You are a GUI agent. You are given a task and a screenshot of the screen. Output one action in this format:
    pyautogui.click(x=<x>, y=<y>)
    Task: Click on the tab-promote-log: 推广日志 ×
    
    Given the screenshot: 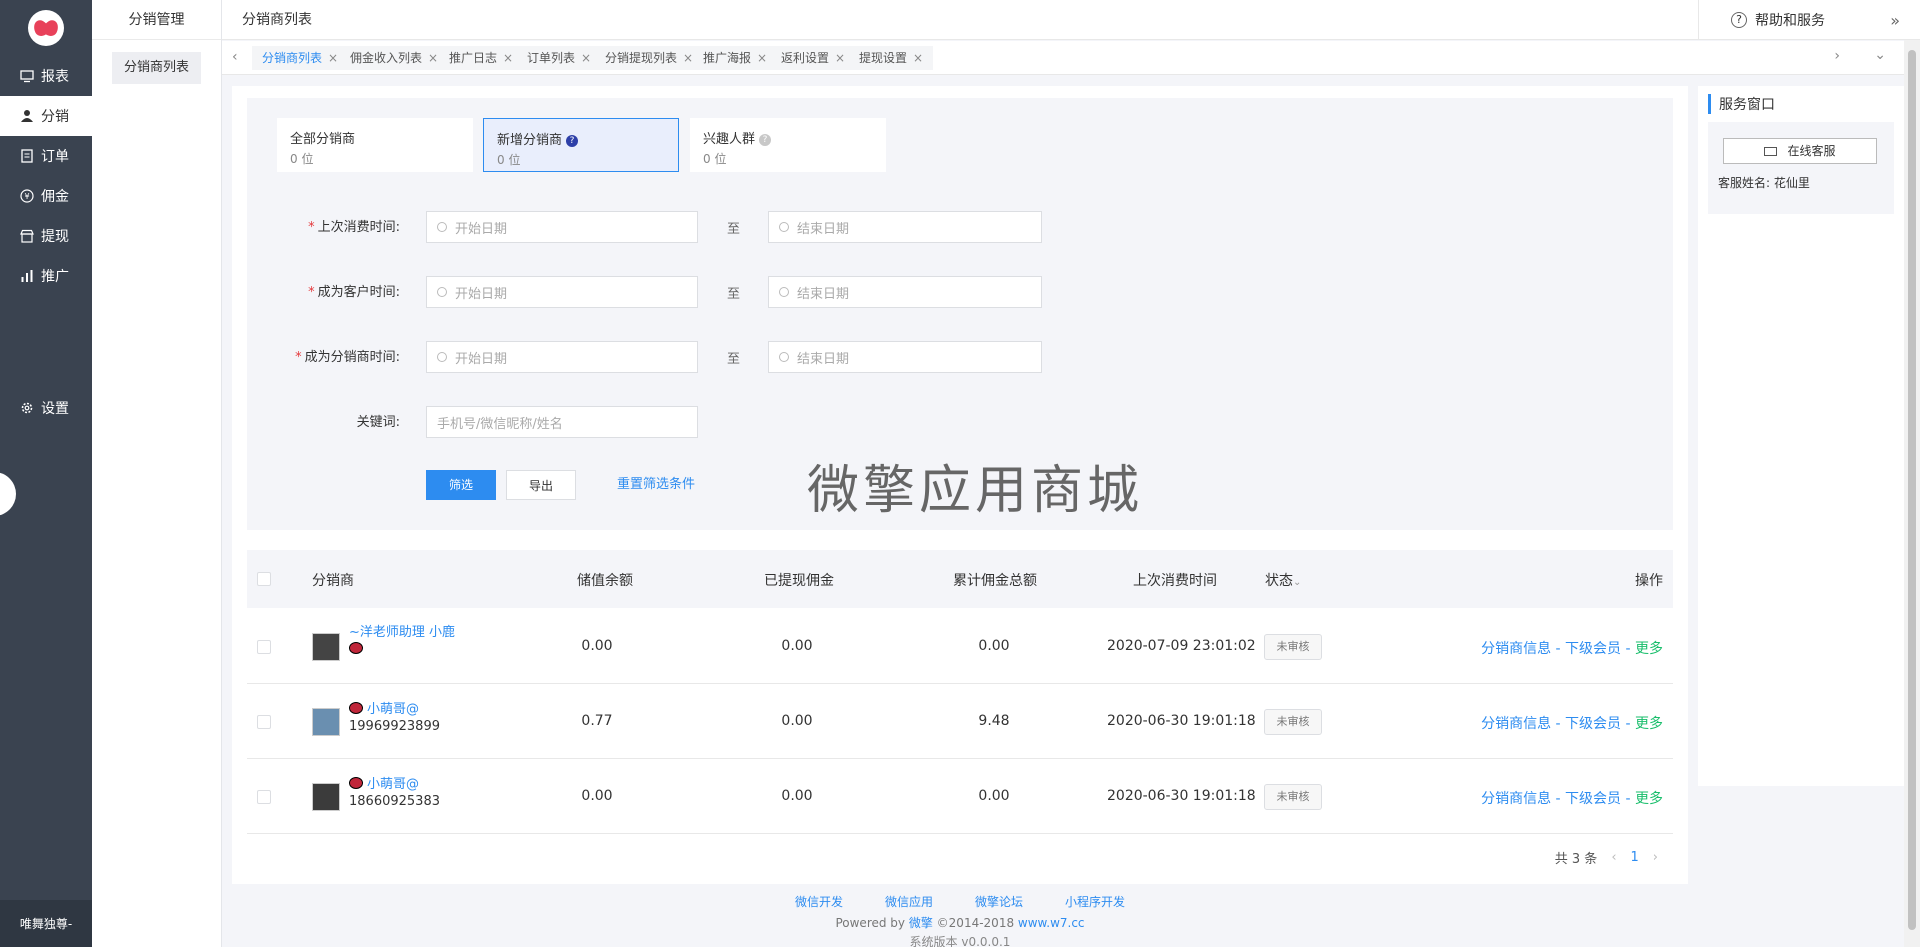 What is the action you would take?
    pyautogui.click(x=481, y=58)
    